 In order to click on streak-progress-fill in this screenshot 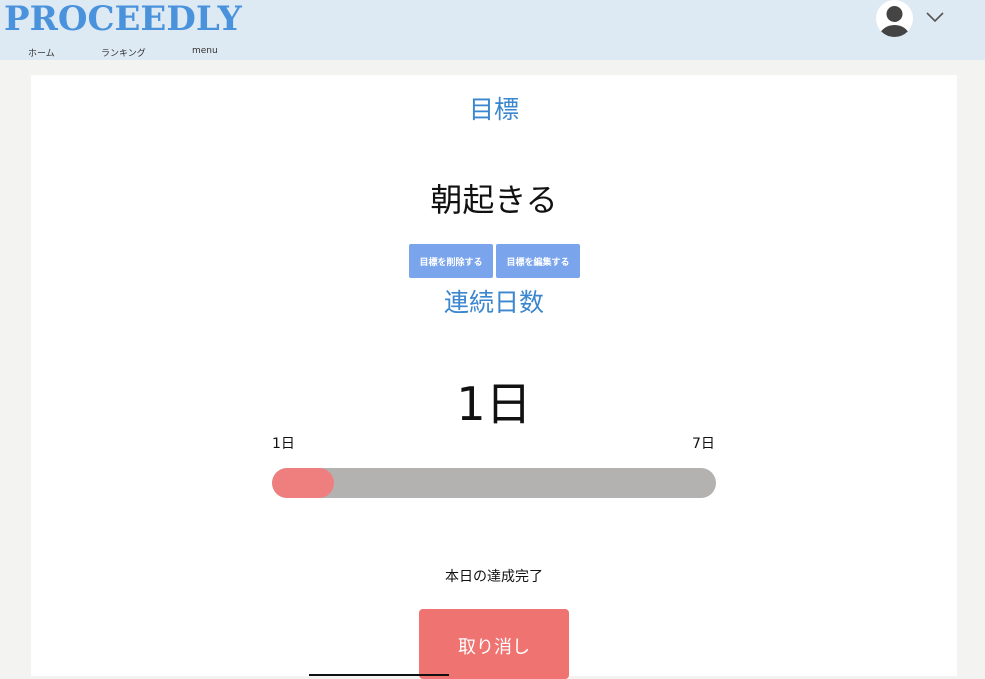, I will do `click(303, 483)`.